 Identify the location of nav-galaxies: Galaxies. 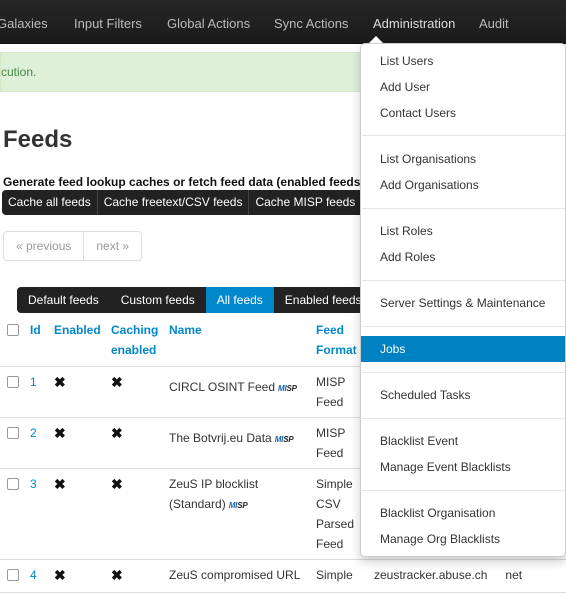
(24, 22).